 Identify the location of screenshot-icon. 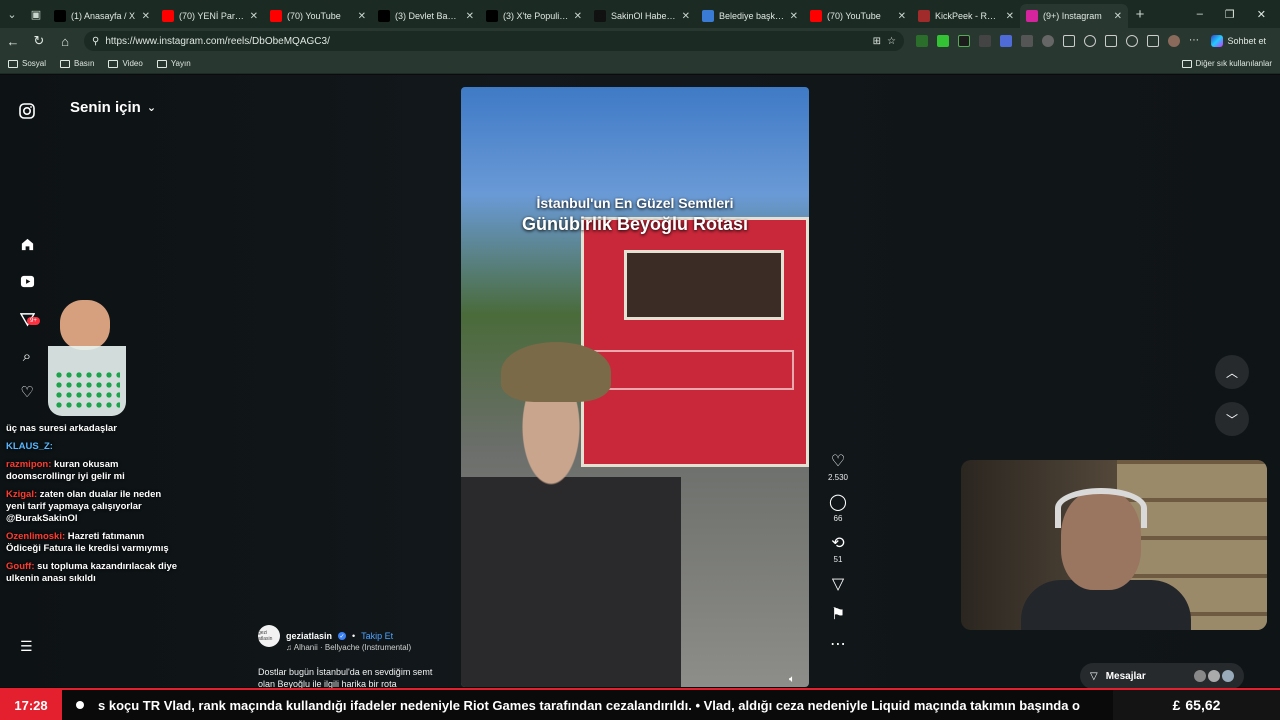
(1153, 41).